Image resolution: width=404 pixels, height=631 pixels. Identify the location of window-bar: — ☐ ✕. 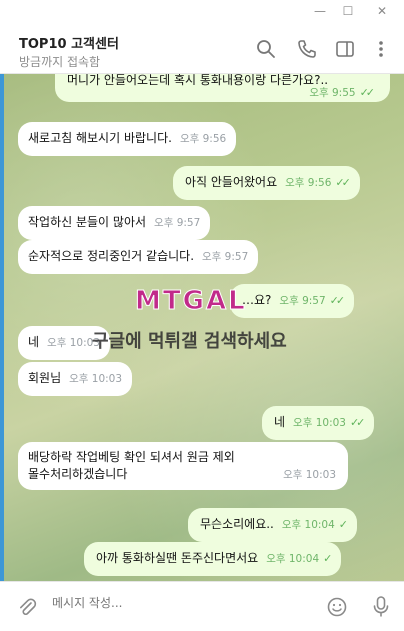
(202, 11).